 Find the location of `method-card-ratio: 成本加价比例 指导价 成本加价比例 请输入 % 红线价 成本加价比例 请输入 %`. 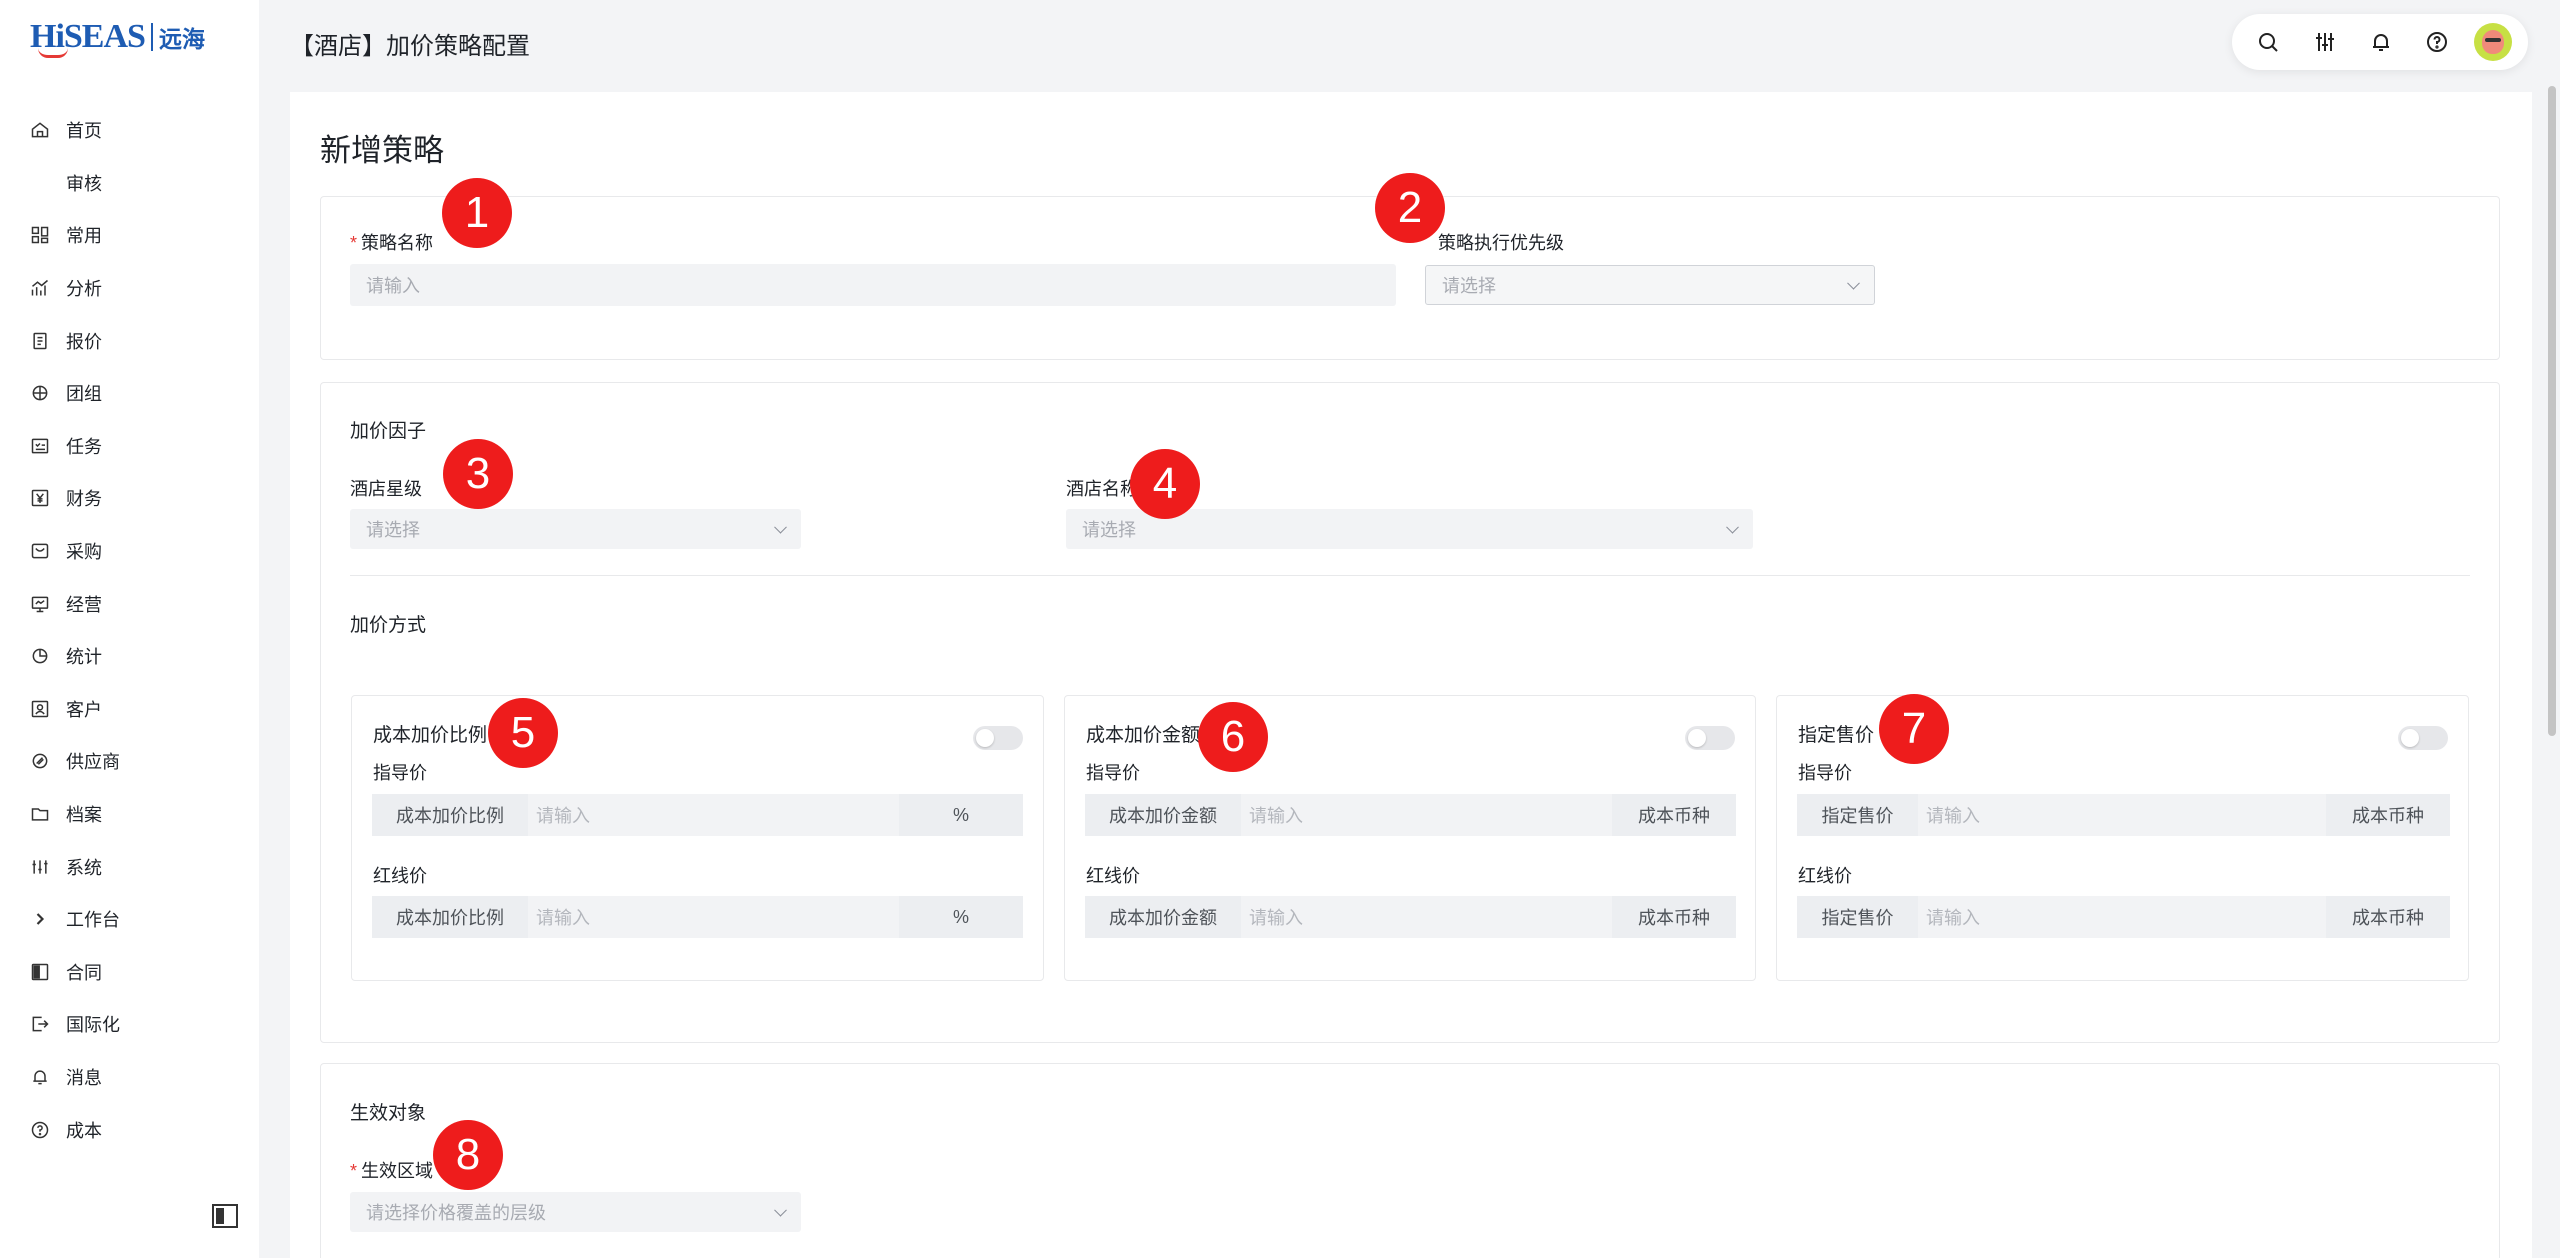

method-card-ratio: 成本加价比例 指导价 成本加价比例 请输入 % 红线价 成本加价比例 请输入 % is located at coordinates (697, 838).